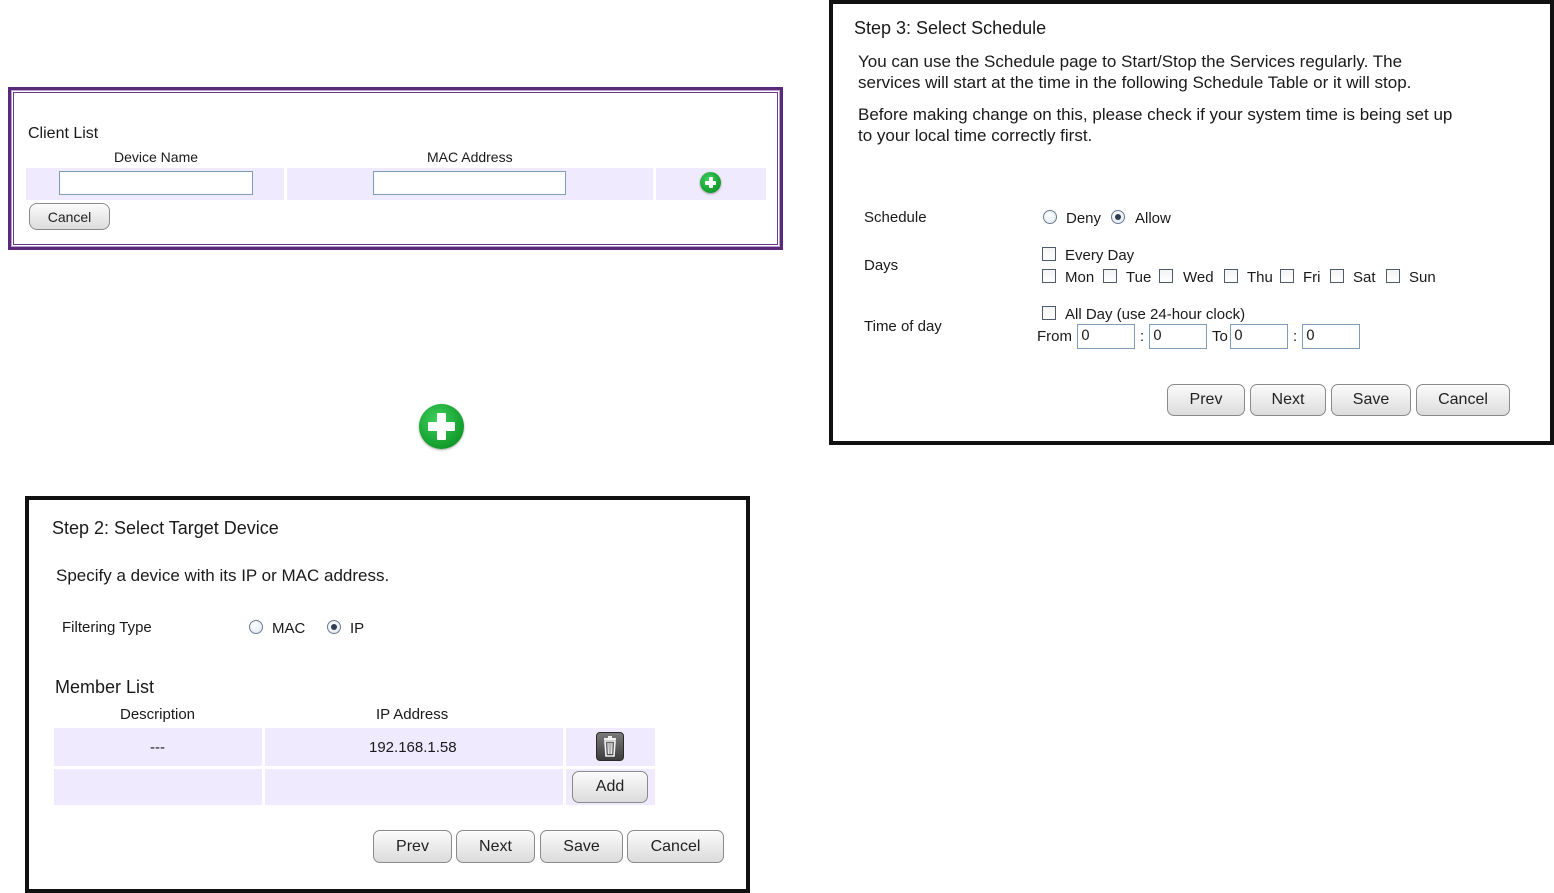  Describe the element at coordinates (1084, 218) in the screenshot. I see `schedule-deny-label: Deny` at that location.